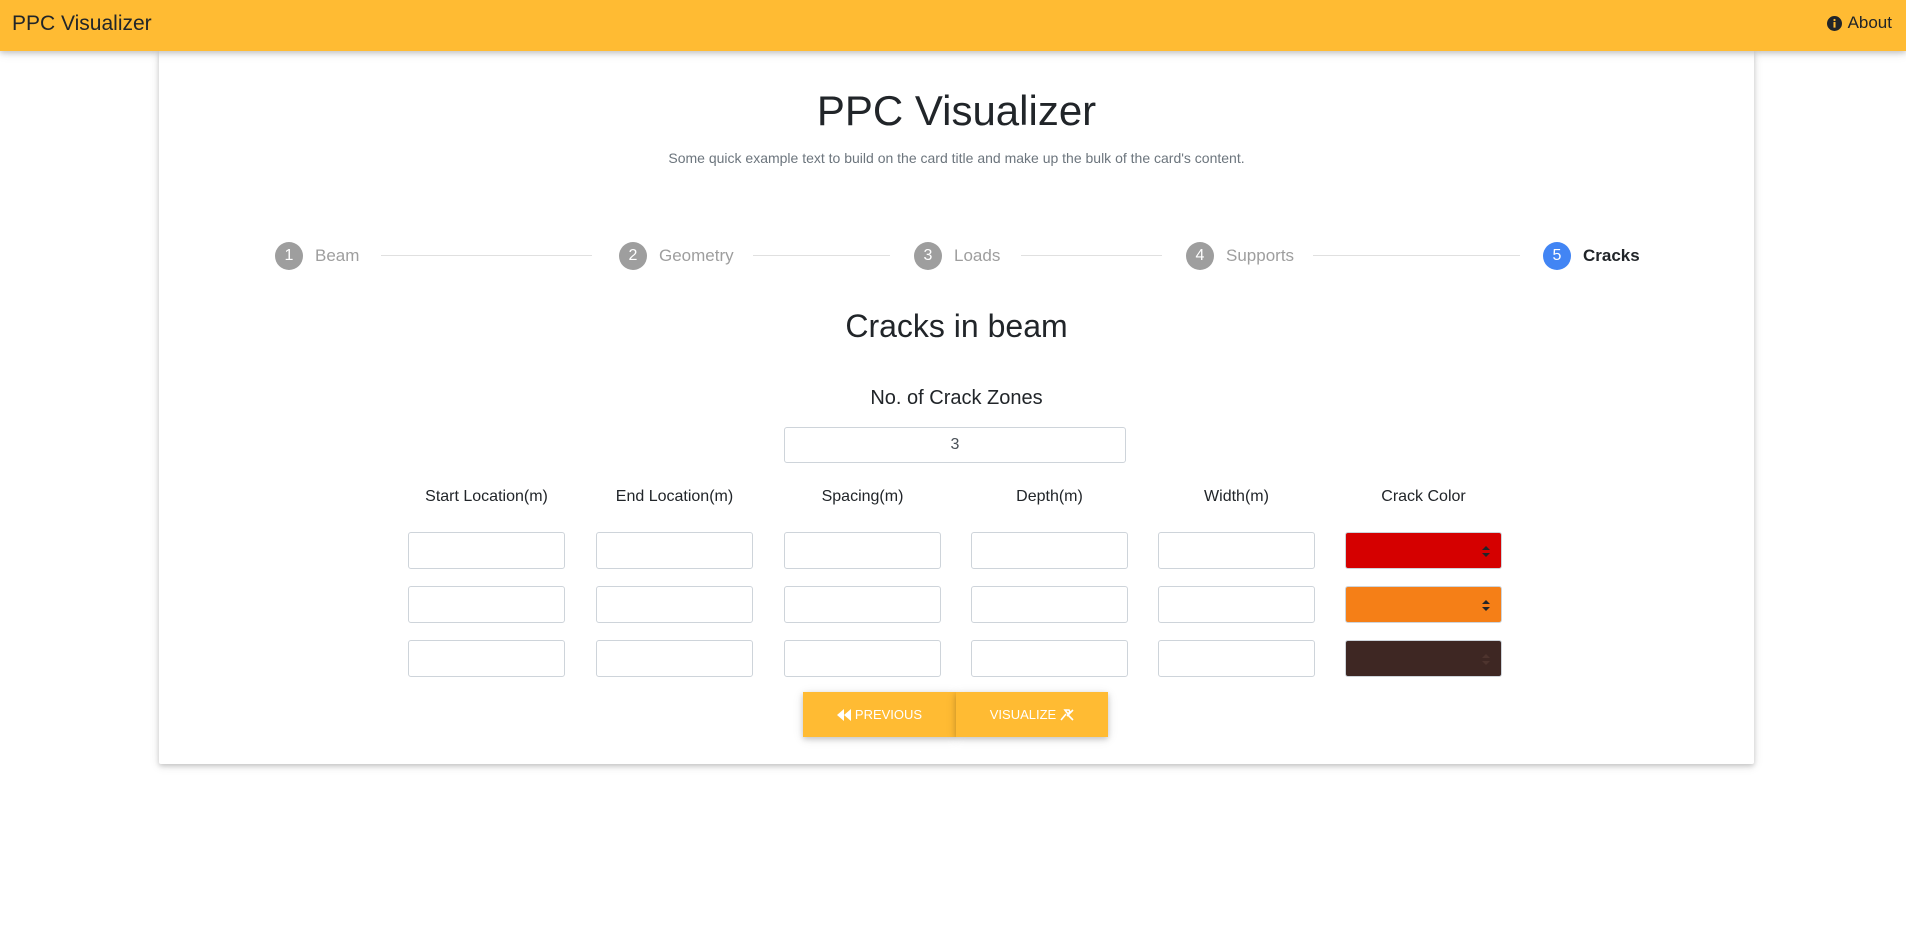  Describe the element at coordinates (977, 255) in the screenshot. I see `step-label: Loads` at that location.